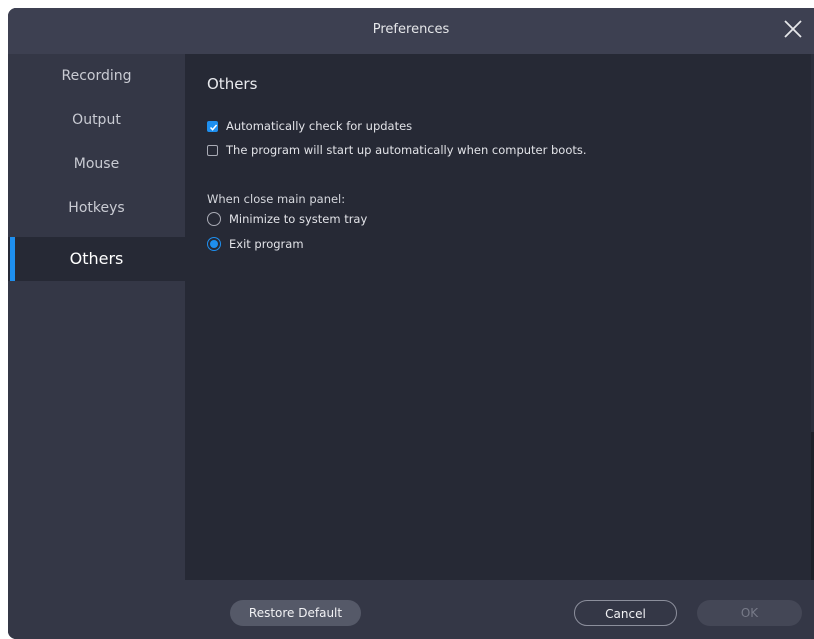  Describe the element at coordinates (232, 84) in the screenshot. I see `section-title: Others` at that location.